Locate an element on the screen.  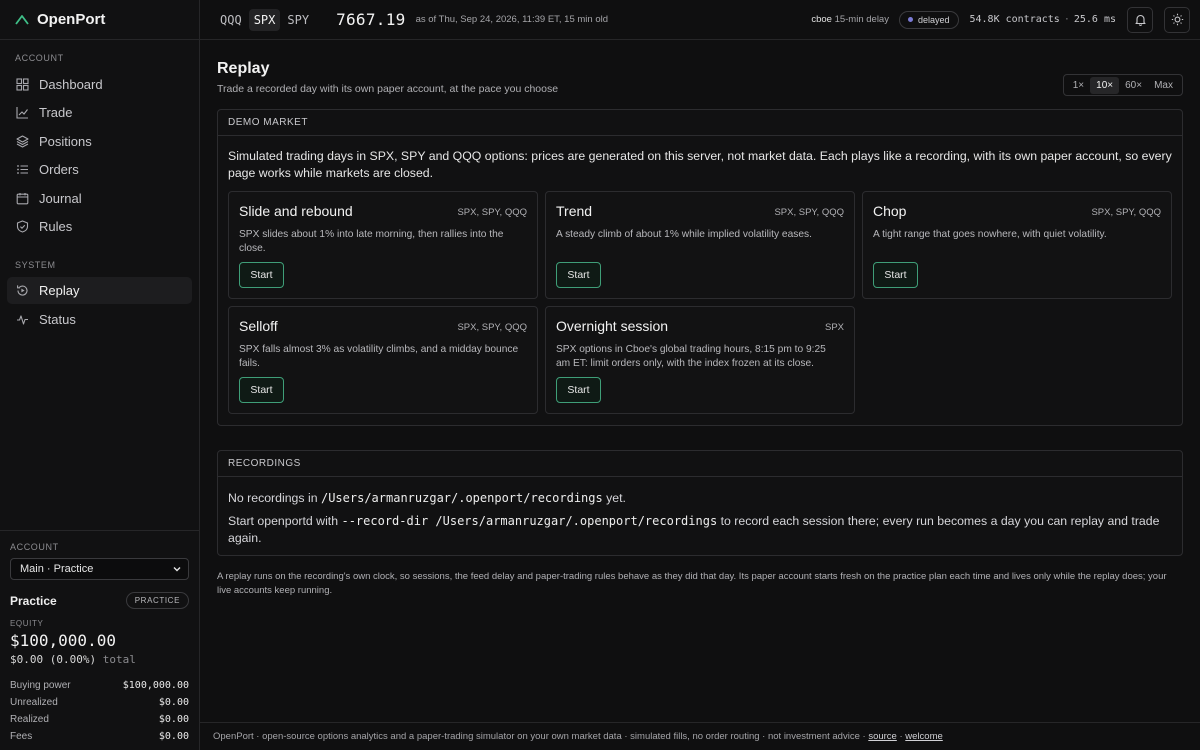
calendar-icon is located at coordinates (22, 198).